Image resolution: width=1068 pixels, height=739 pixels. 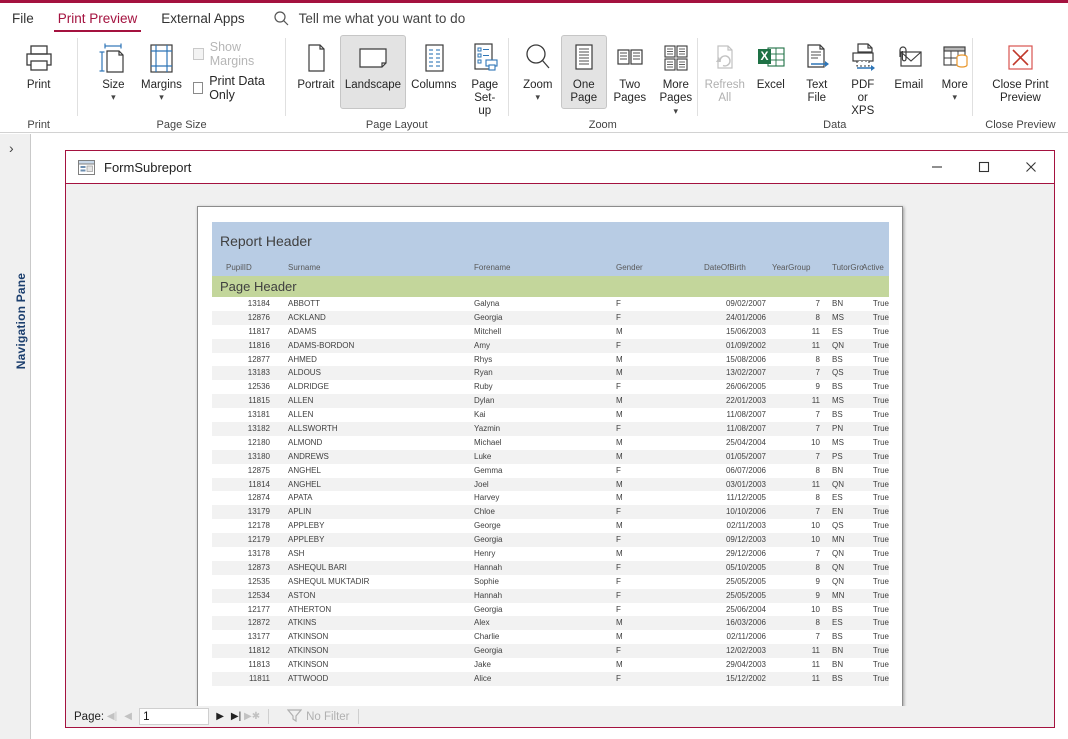 What do you see at coordinates (770, 85) in the screenshot?
I see `excel-button-label: Excel` at bounding box center [770, 85].